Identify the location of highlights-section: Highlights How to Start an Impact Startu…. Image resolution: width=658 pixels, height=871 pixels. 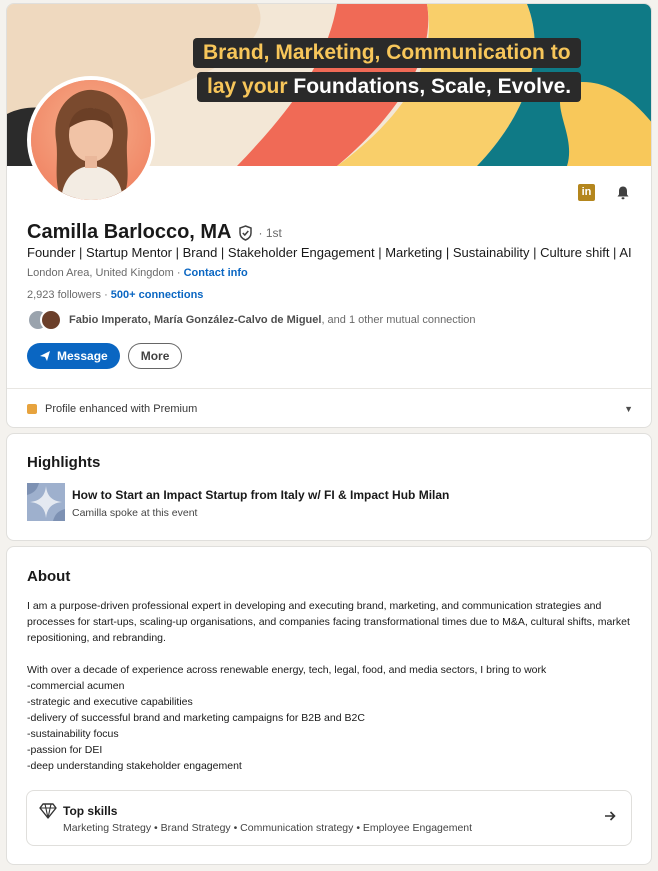
(329, 487).